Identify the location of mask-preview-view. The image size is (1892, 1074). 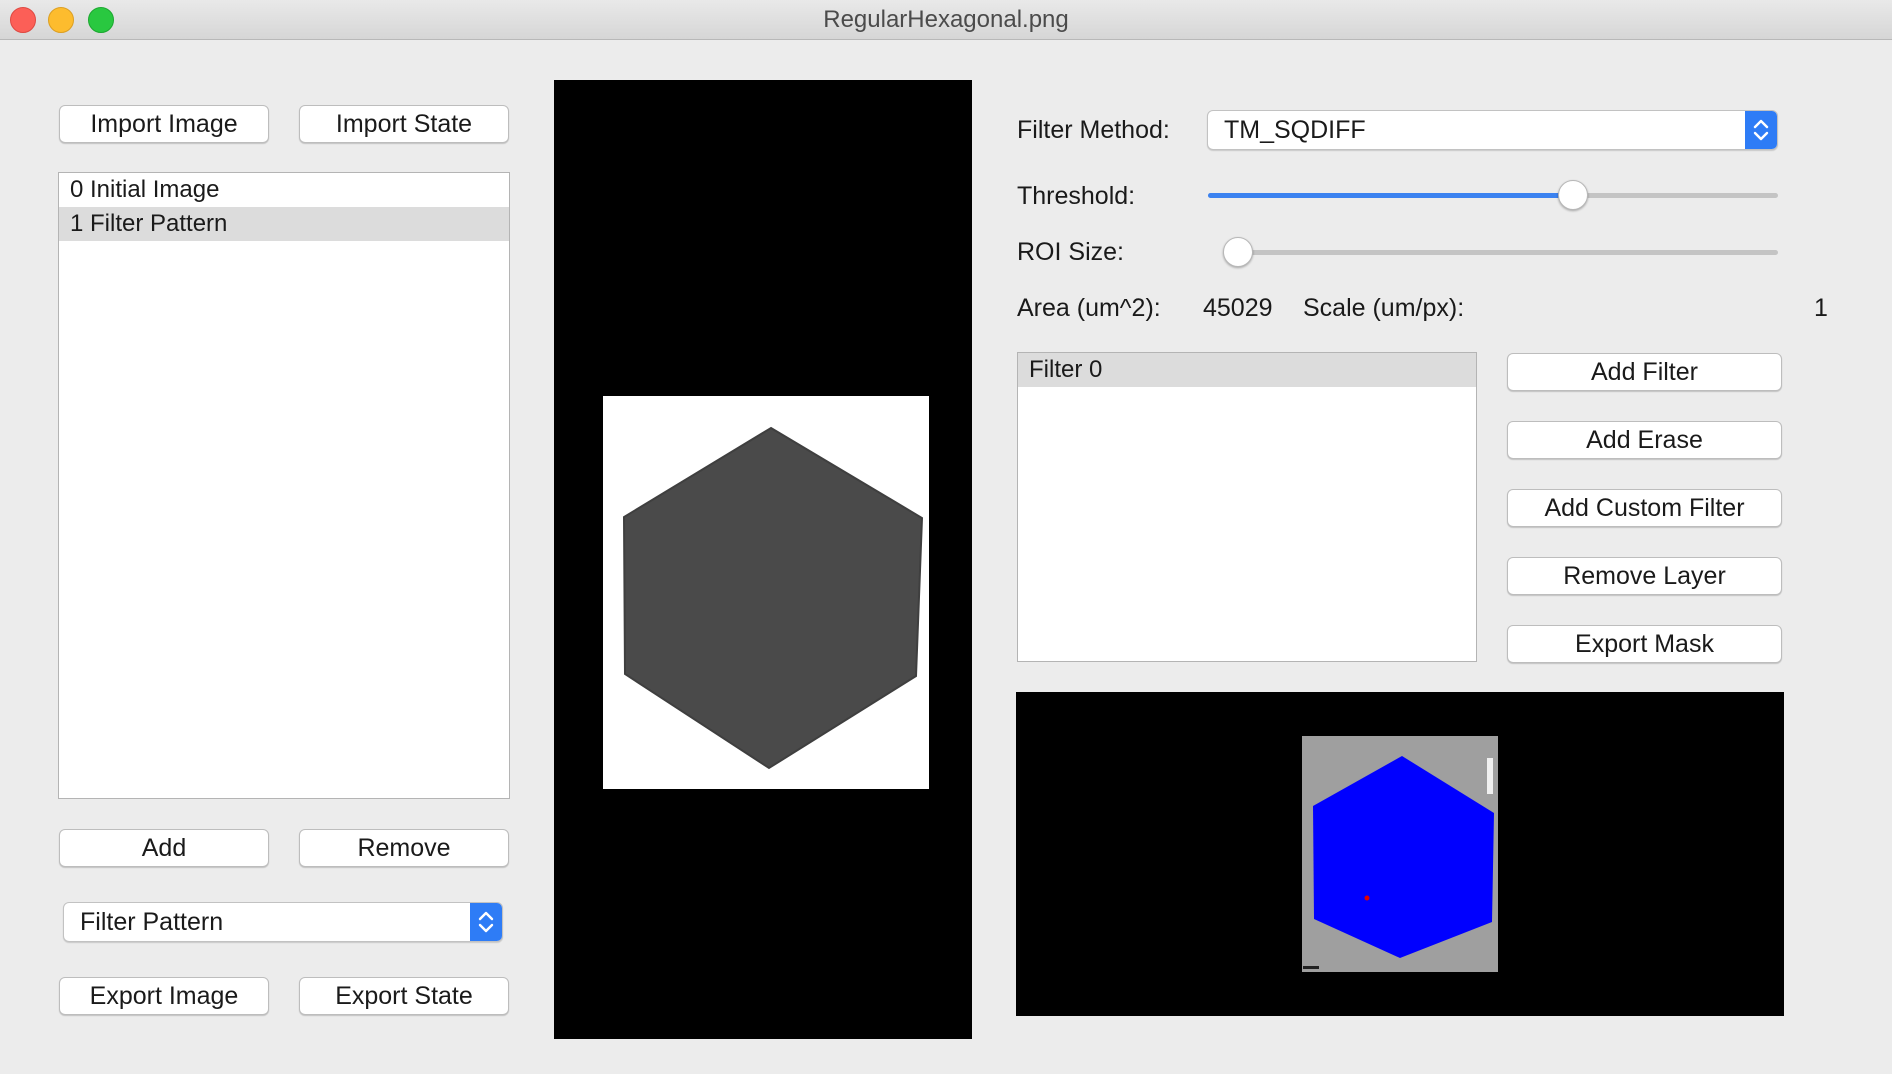
(1400, 854).